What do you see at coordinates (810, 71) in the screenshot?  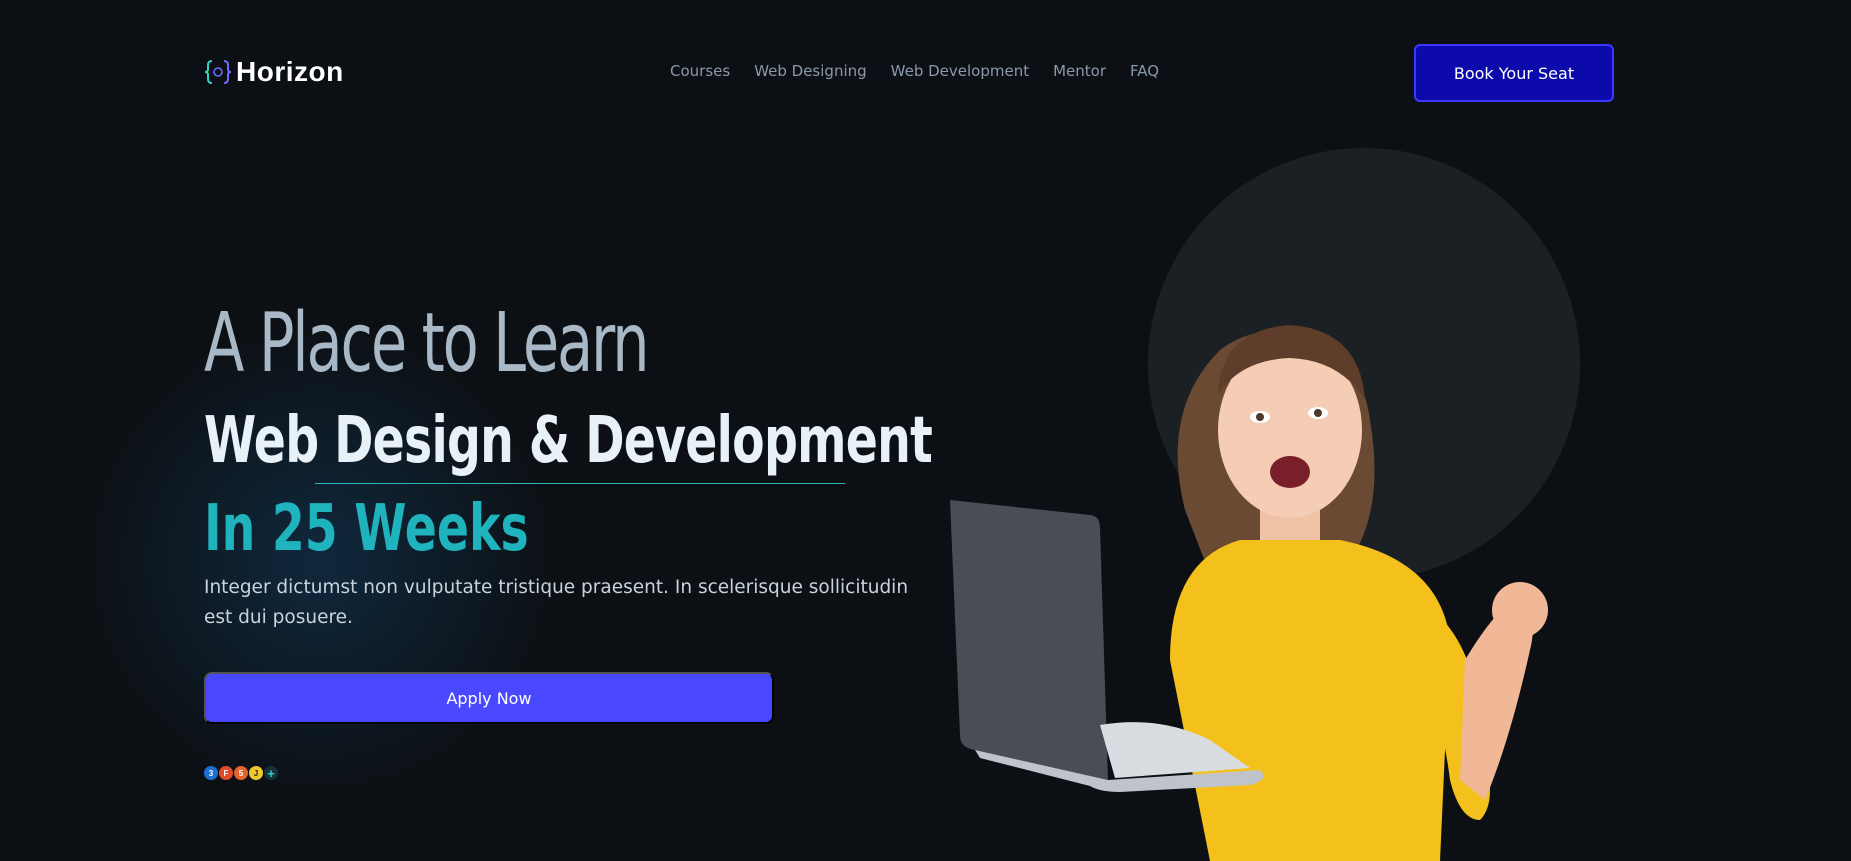 I see `nav-item-web-designing: Web Designing` at bounding box center [810, 71].